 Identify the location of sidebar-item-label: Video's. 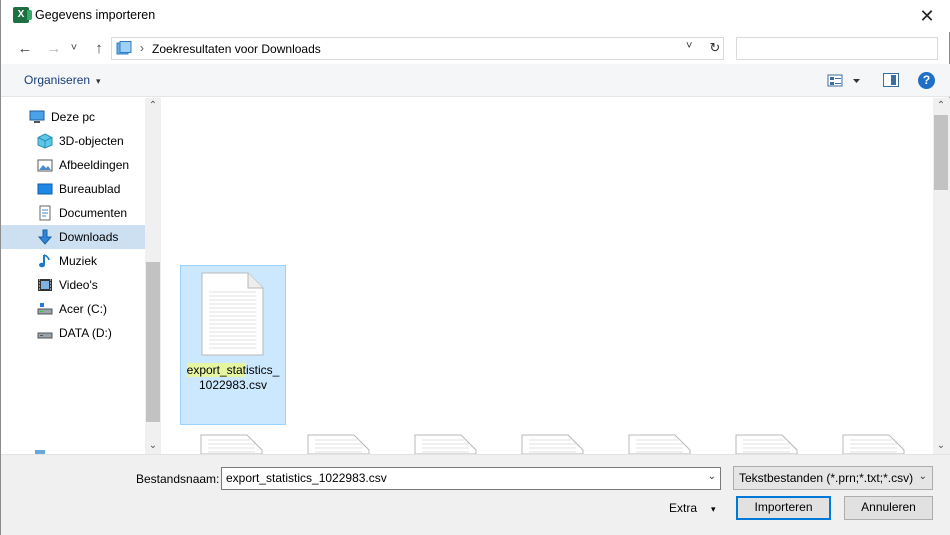
(78, 285).